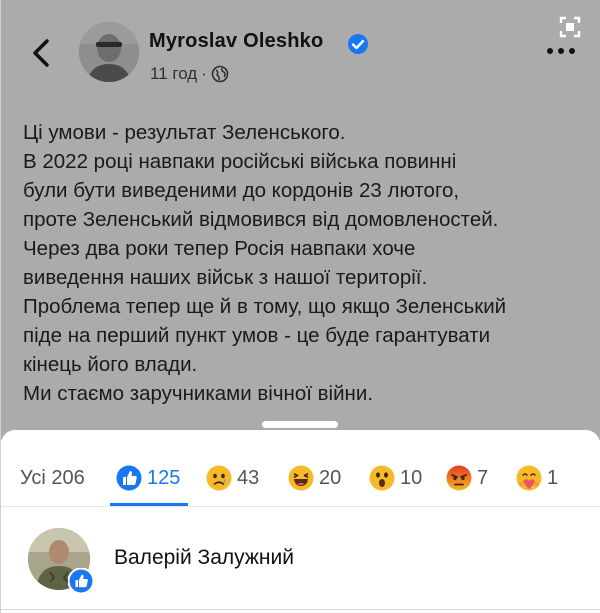 The image size is (600, 613). I want to click on back-button, so click(41, 53).